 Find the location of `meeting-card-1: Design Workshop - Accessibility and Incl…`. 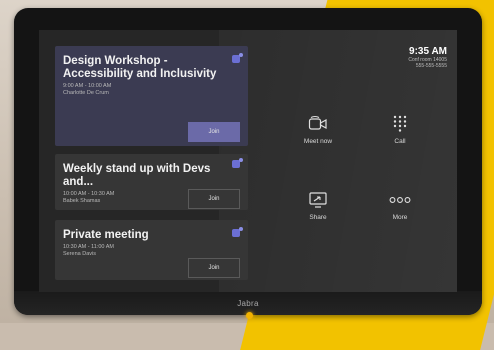

meeting-card-1: Design Workshop - Accessibility and Incl… is located at coordinates (151, 96).